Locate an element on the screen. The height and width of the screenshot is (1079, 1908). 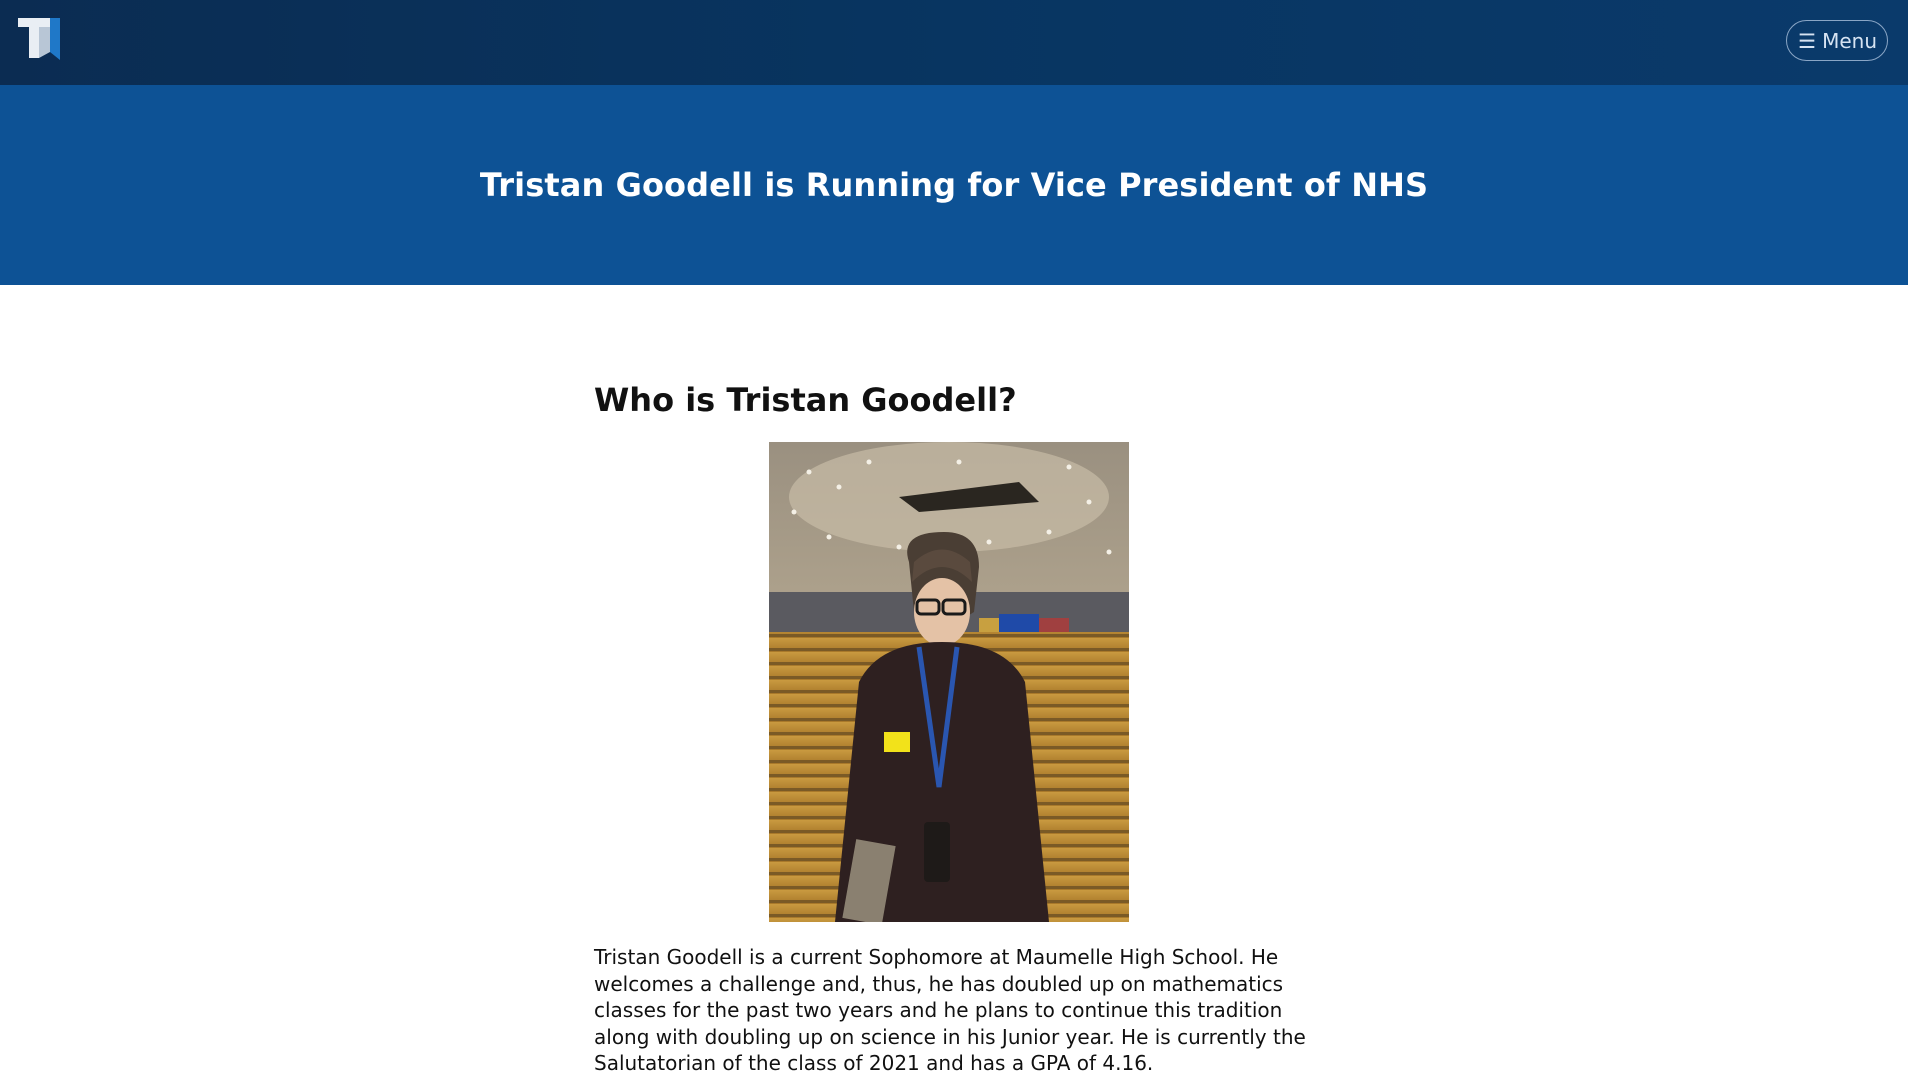
menu-button: ☰ Menu is located at coordinates (1837, 40).